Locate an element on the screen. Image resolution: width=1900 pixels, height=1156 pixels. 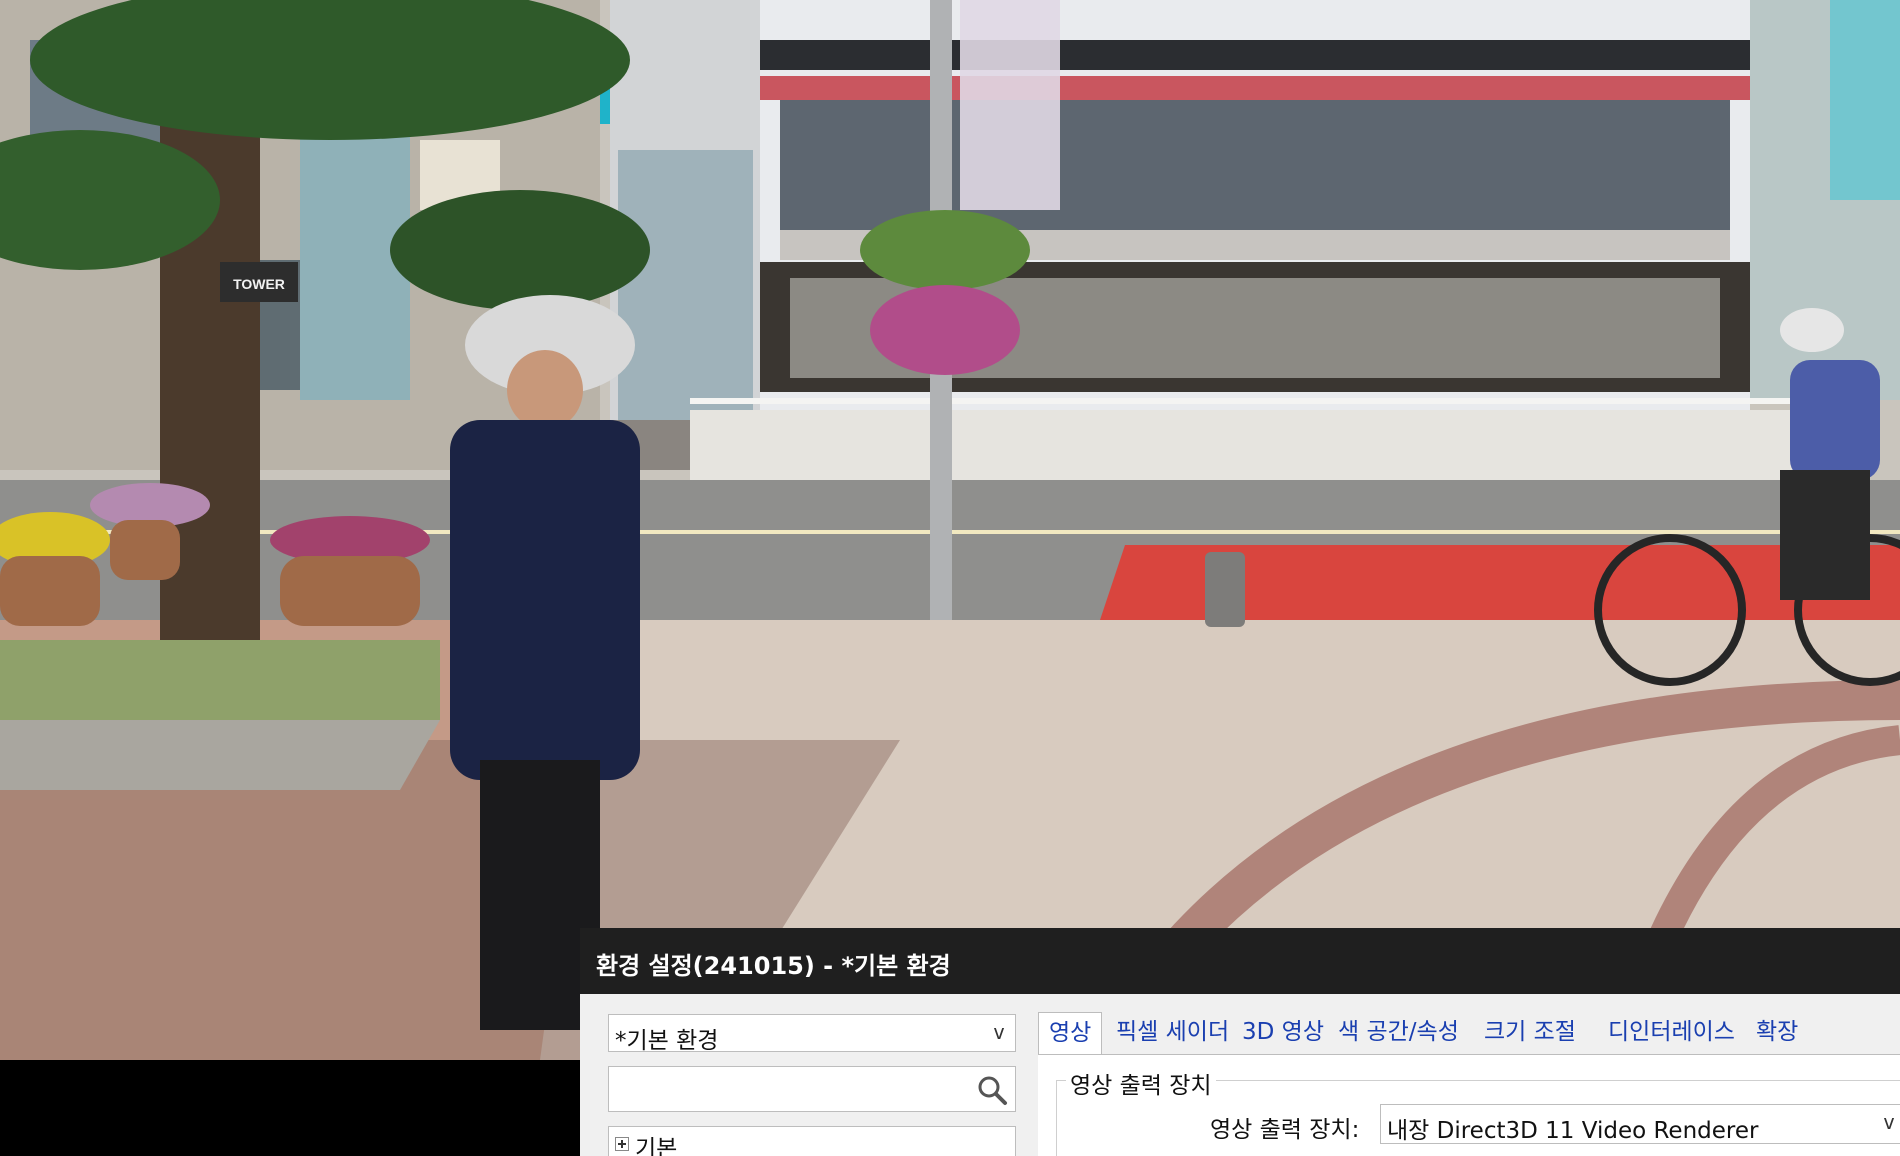
search-icon is located at coordinates (992, 1090).